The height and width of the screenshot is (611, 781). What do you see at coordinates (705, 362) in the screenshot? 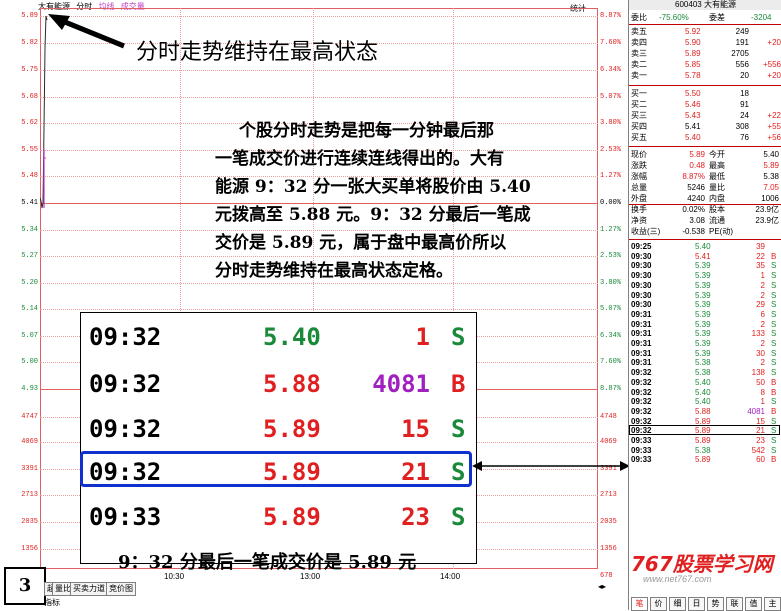
I see `tick-row: 09:31 5.38 2 S` at bounding box center [705, 362].